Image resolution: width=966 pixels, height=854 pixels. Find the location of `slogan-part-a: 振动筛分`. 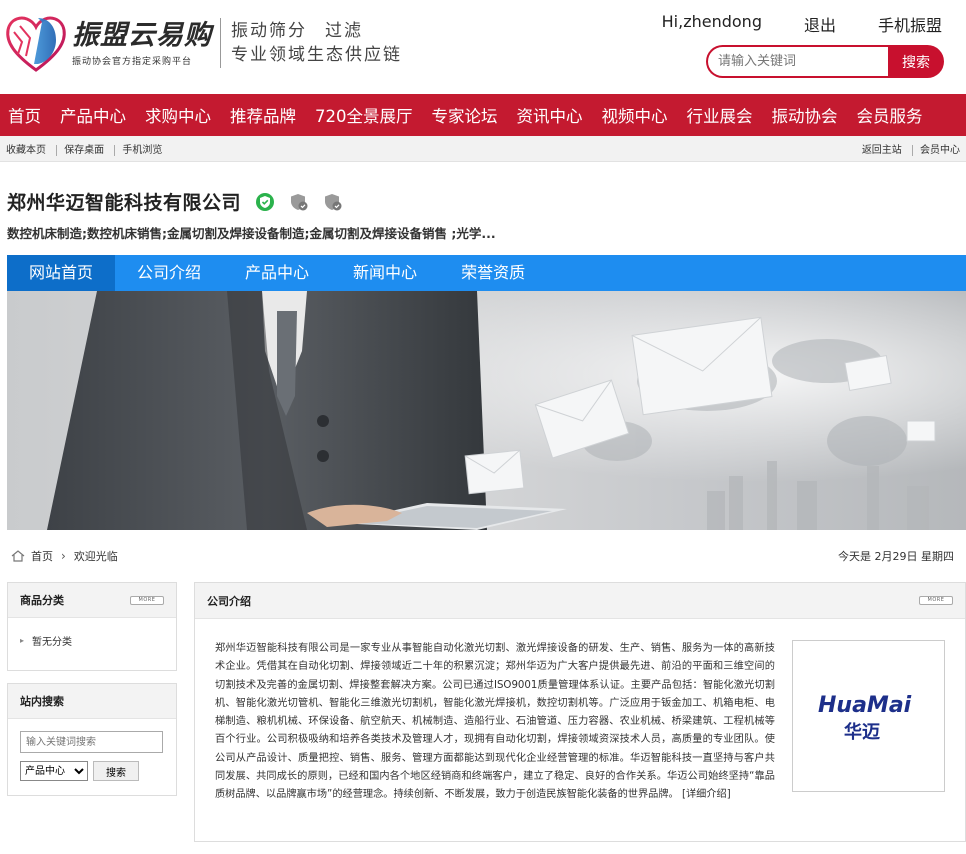

slogan-part-a: 振动筛分 is located at coordinates (269, 31).